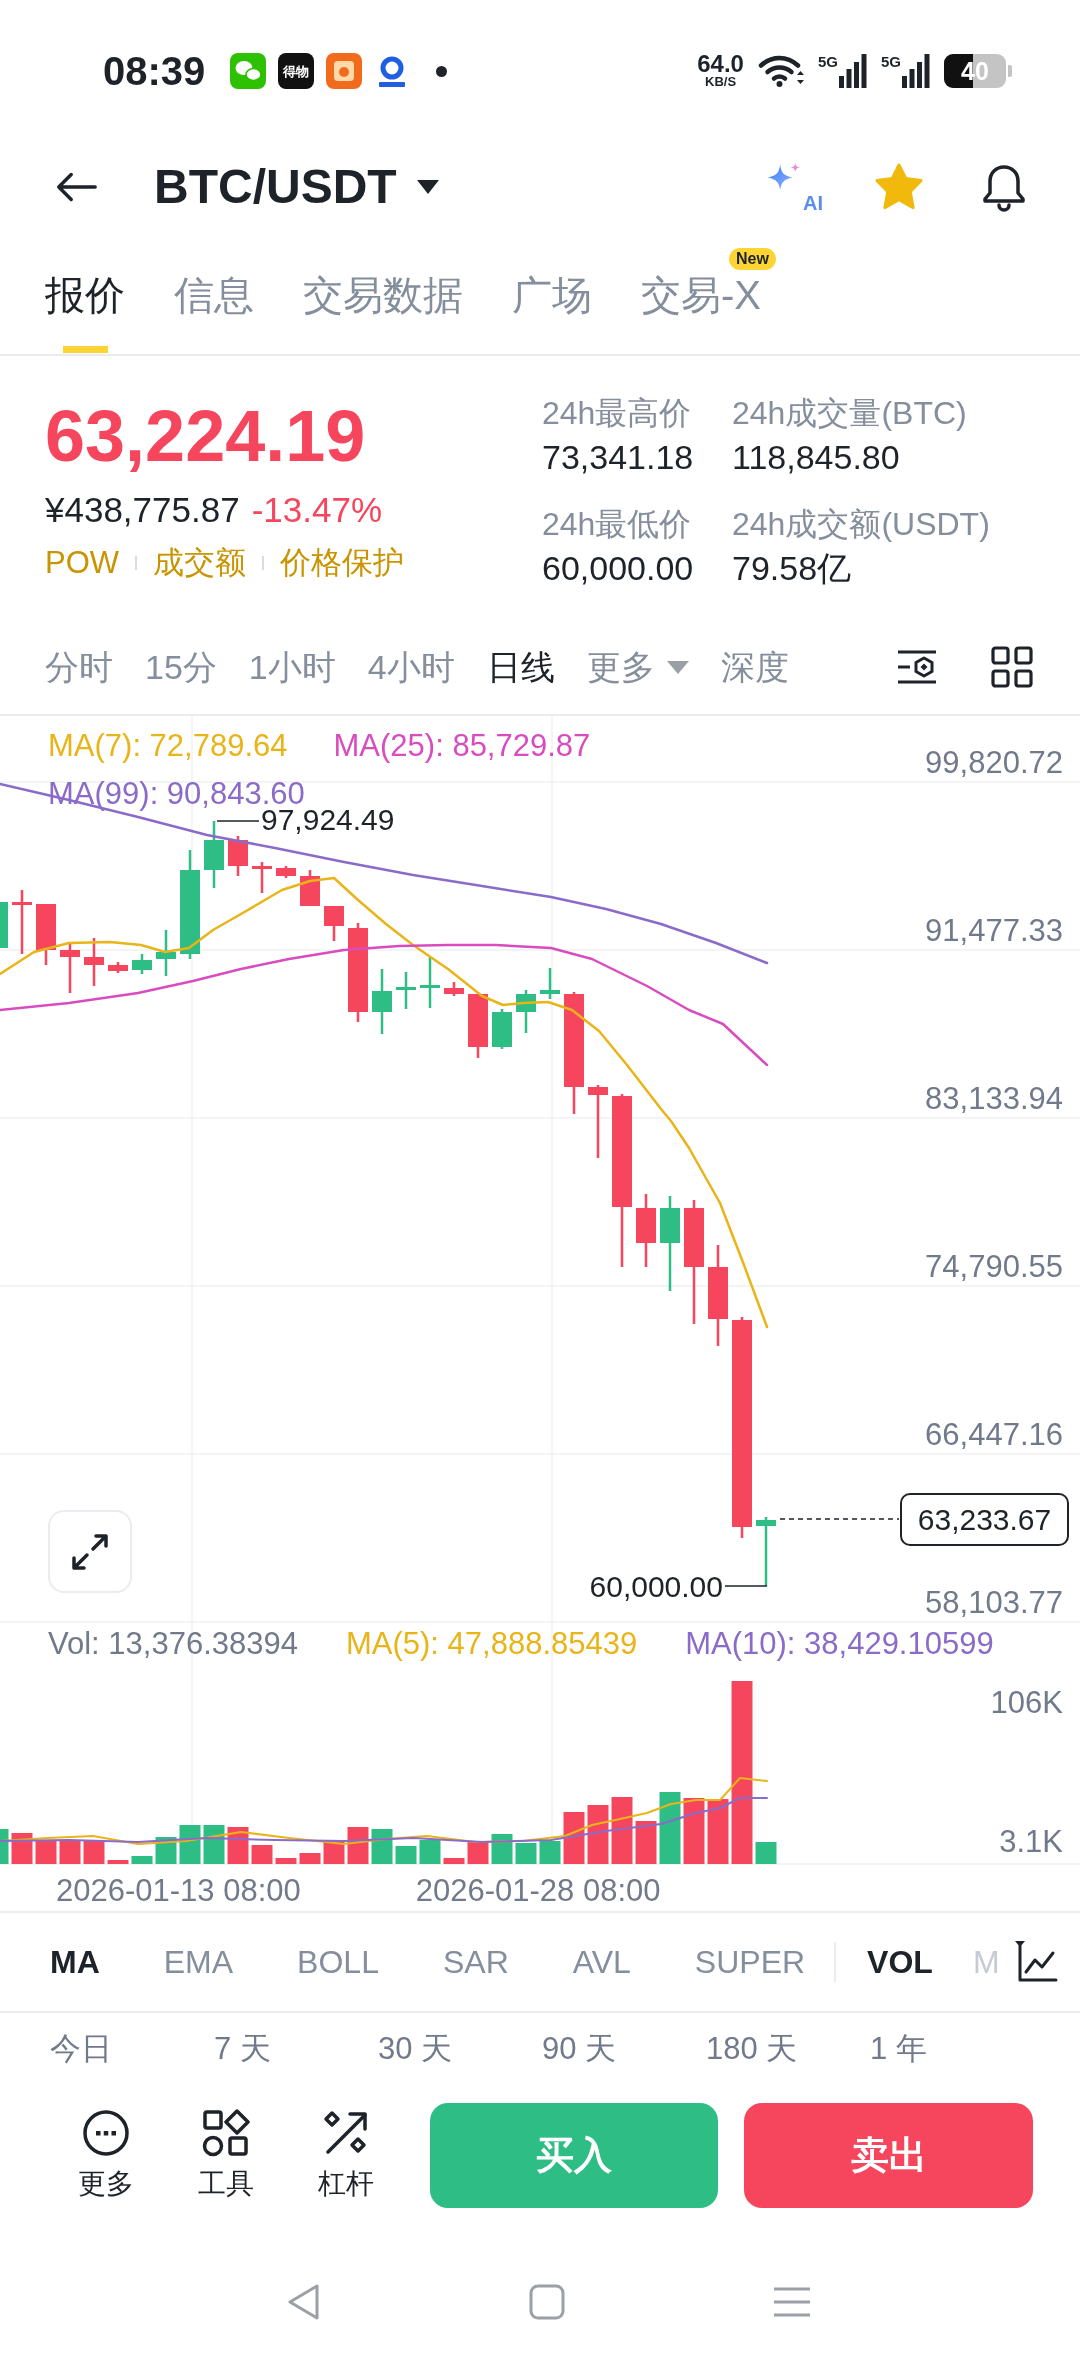 This screenshot has width=1080, height=2373. Describe the element at coordinates (491, 1644) in the screenshot. I see `volume-legend: MA(5): 47,888.85439` at that location.